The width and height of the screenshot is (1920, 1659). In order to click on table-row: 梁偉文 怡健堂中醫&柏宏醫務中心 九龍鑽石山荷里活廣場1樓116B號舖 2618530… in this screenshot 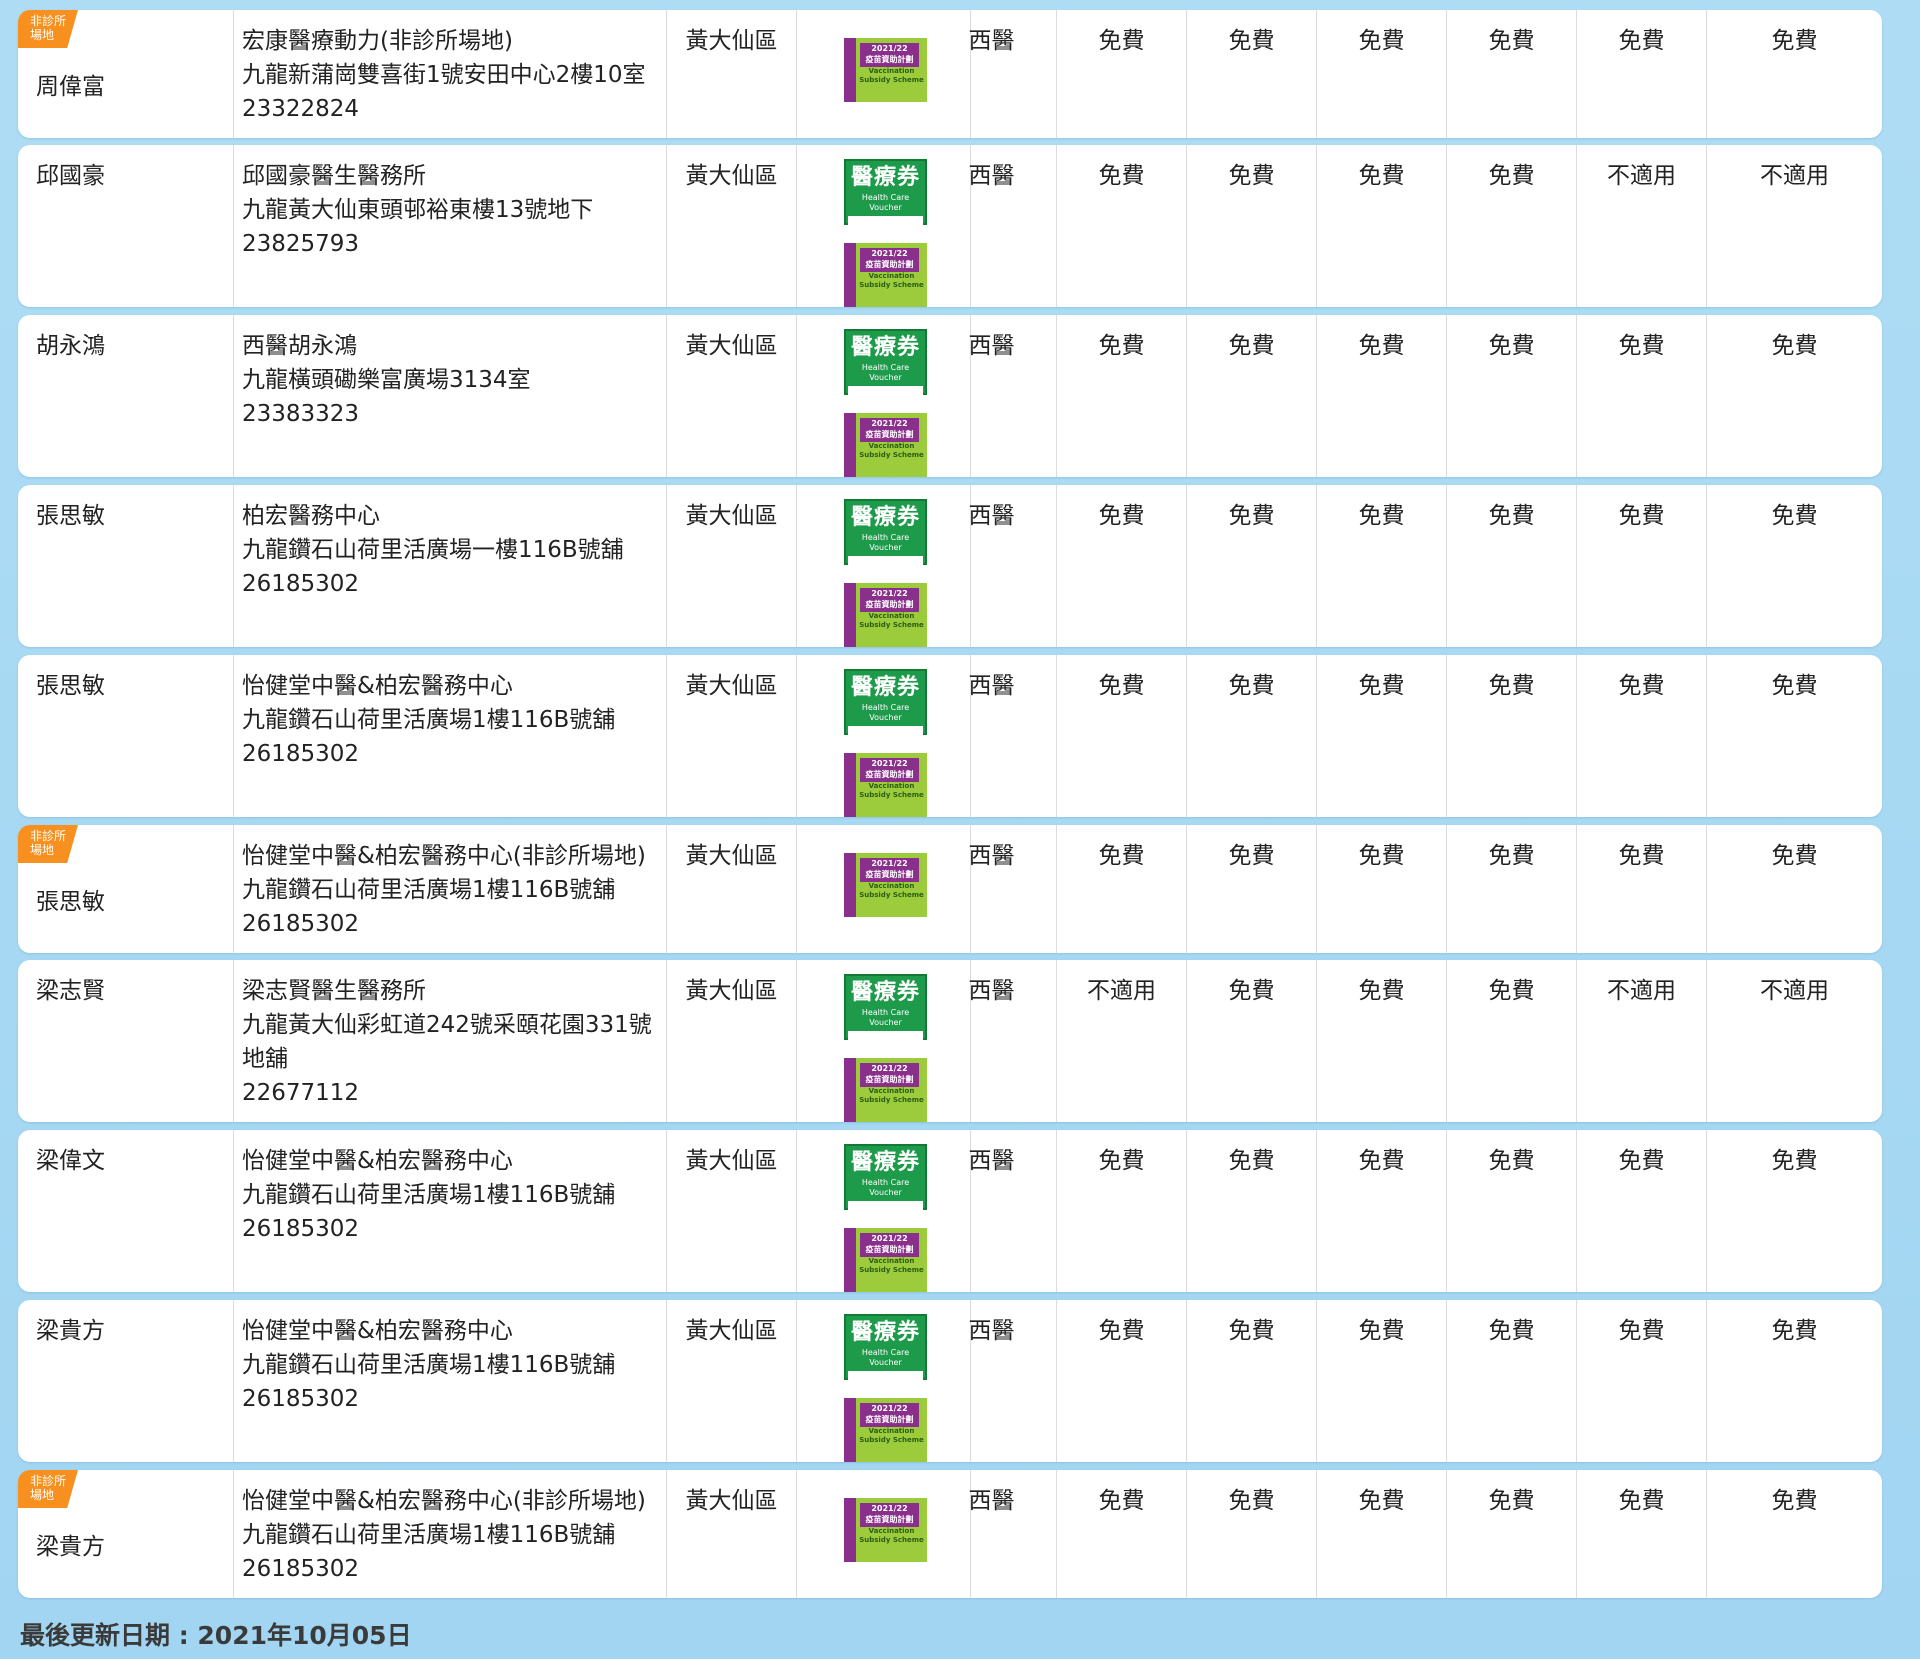, I will do `click(950, 1211)`.